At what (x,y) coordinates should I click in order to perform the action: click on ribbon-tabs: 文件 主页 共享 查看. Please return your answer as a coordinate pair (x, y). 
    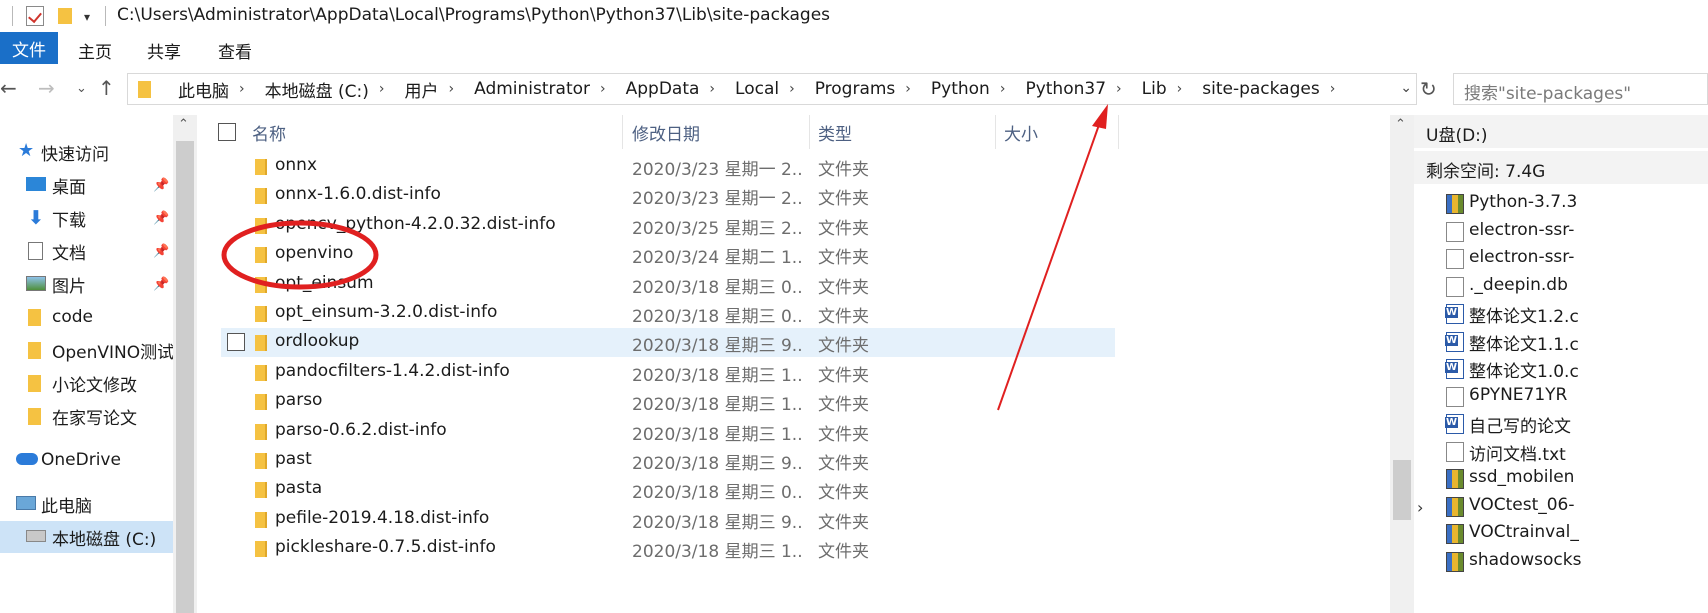
    Looking at the image, I should click on (854, 48).